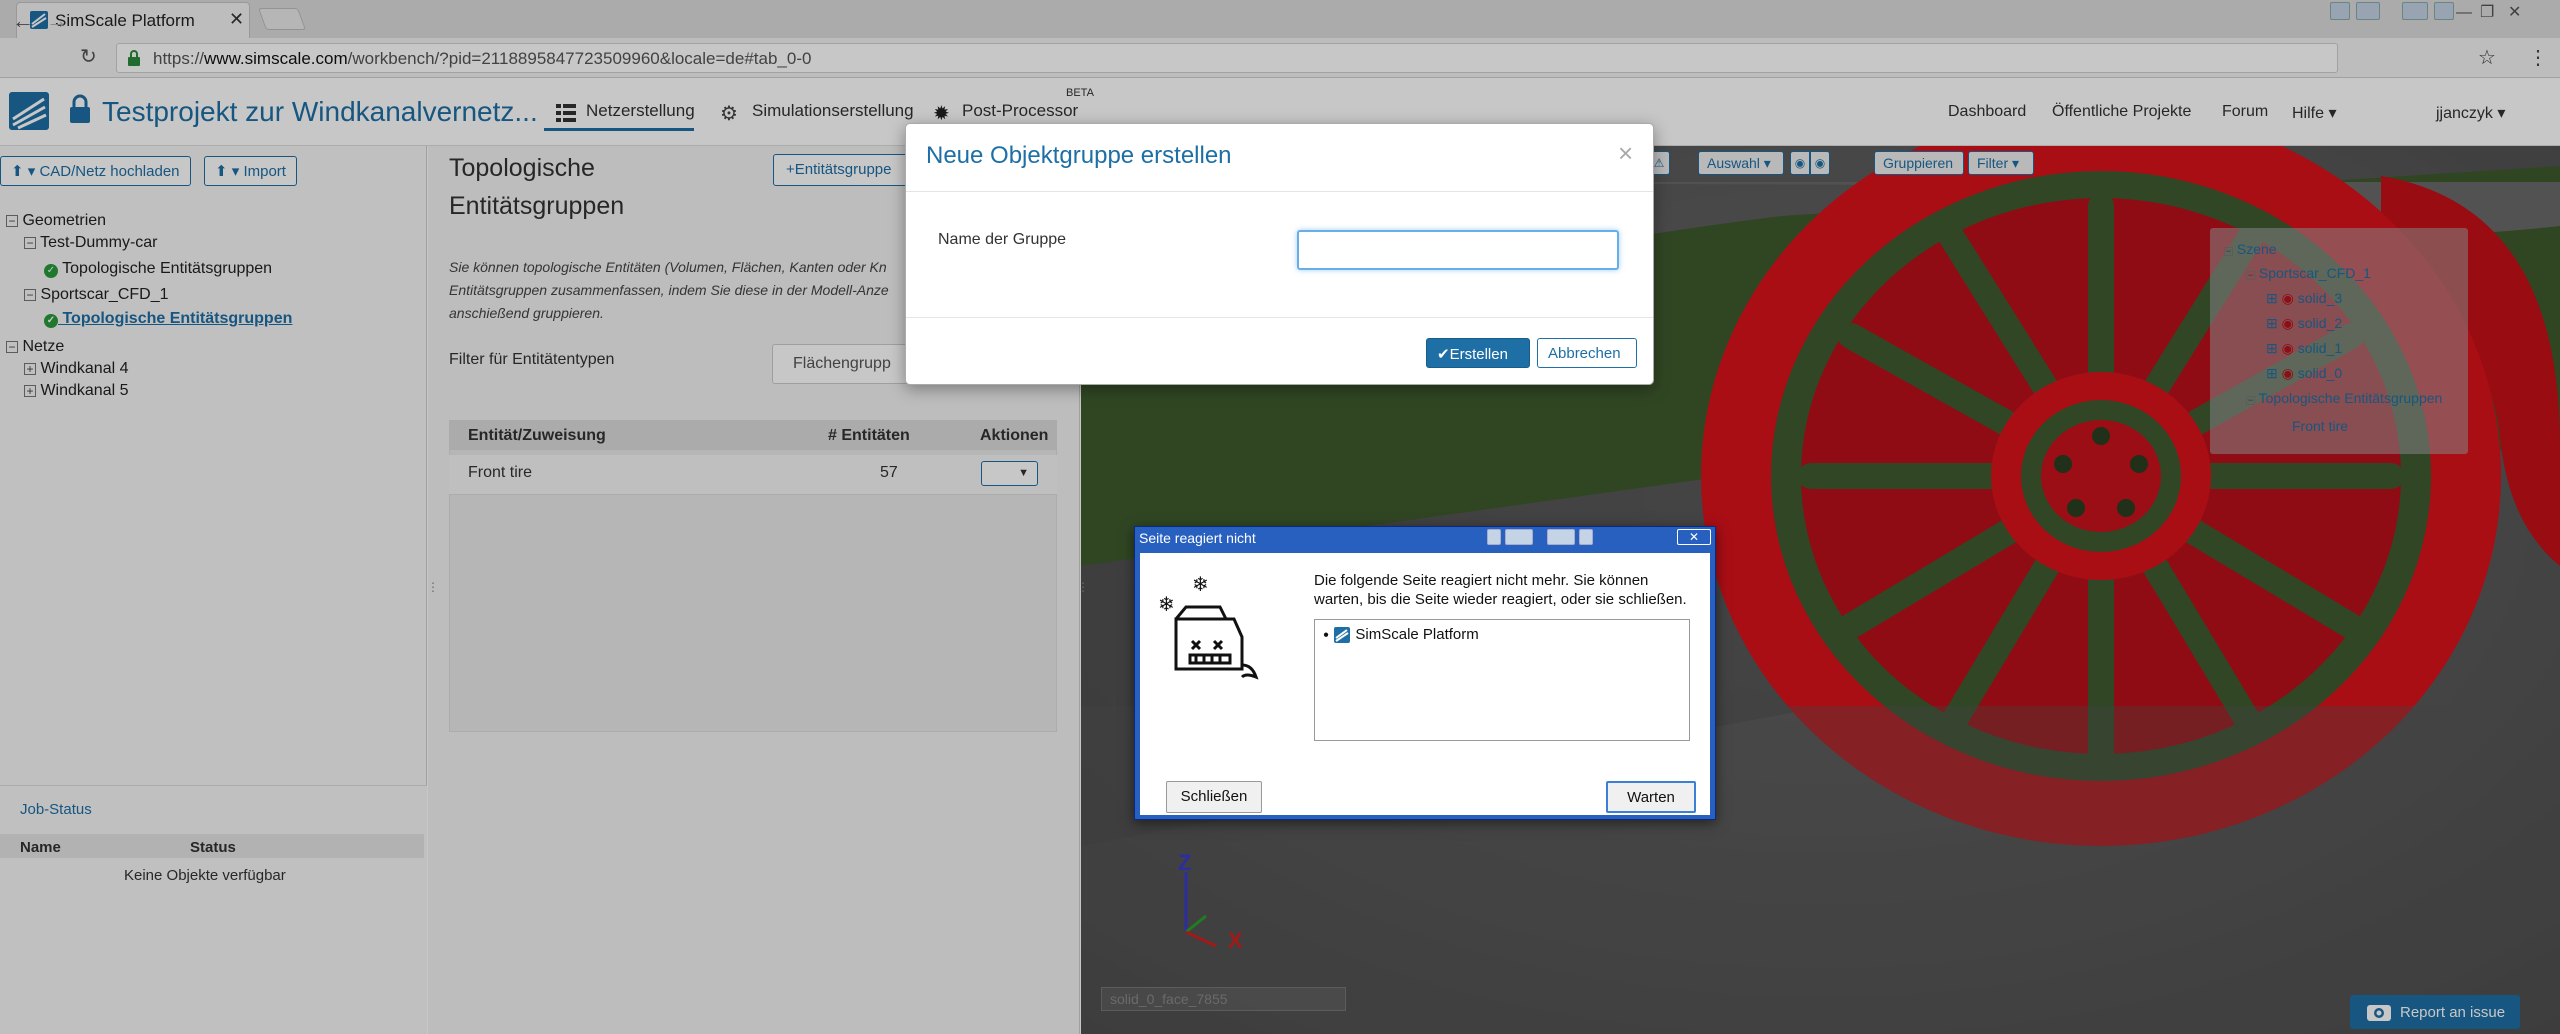 The image size is (2560, 1034). Describe the element at coordinates (2250, 249) in the screenshot. I see `scene-root: − Szene` at that location.